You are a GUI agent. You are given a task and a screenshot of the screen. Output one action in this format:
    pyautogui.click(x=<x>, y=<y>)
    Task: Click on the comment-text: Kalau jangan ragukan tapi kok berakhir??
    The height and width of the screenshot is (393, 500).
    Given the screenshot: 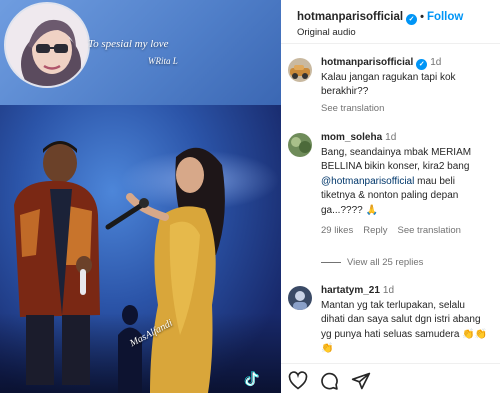 What is the action you would take?
    pyautogui.click(x=388, y=84)
    